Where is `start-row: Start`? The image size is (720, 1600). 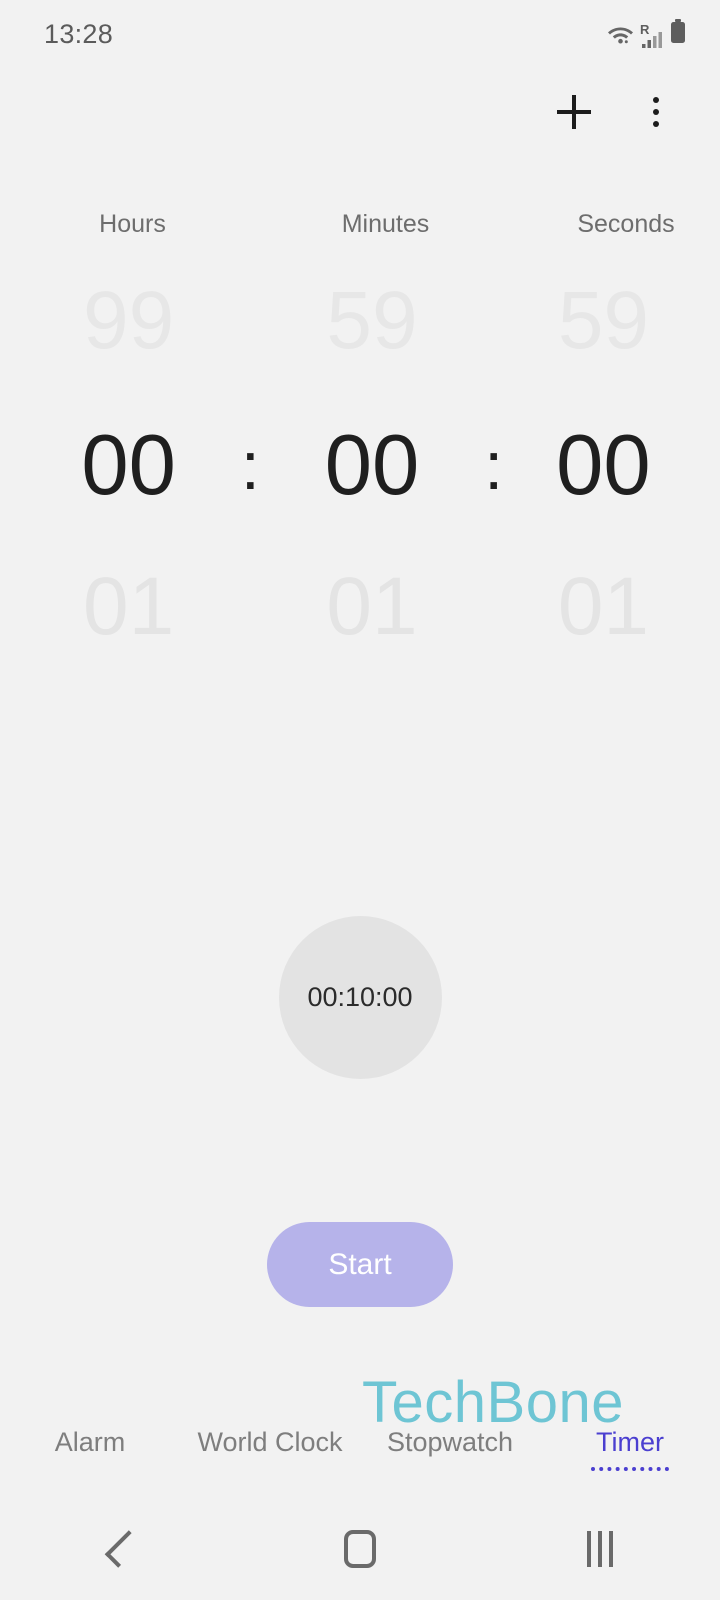 start-row: Start is located at coordinates (360, 1264).